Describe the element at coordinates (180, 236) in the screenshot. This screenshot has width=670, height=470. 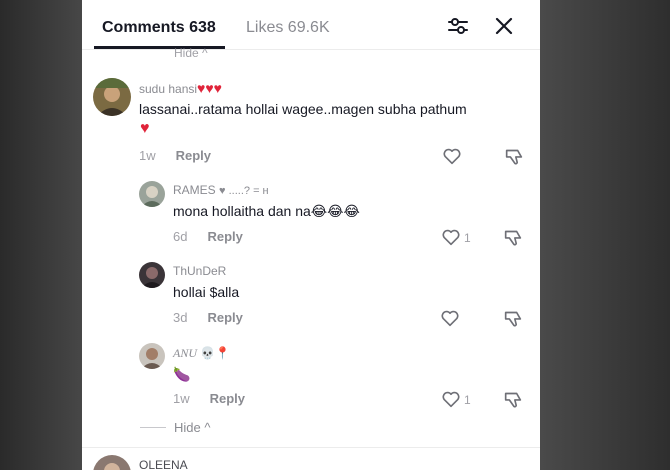
I see `reply-time: 6d` at that location.